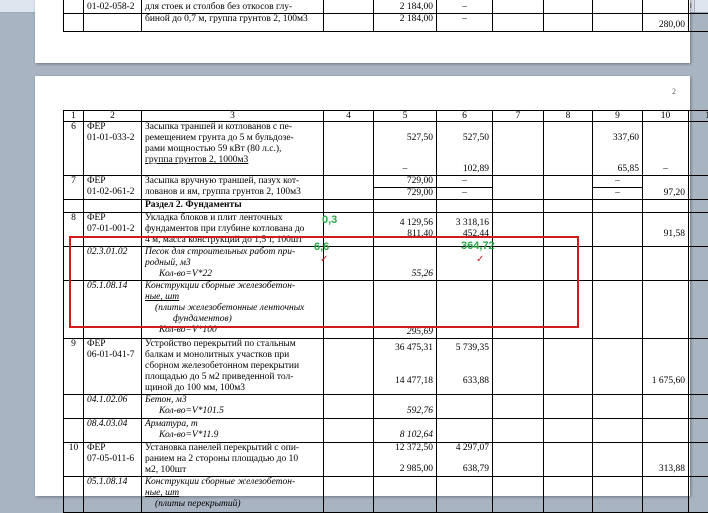 The image size is (708, 513). Describe the element at coordinates (232, 424) in the screenshot. I see `desc-line: Арматура, т` at that location.